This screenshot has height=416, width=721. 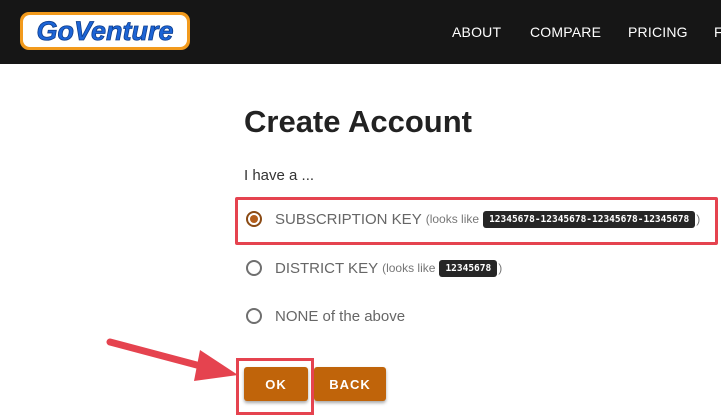 What do you see at coordinates (172, 359) in the screenshot?
I see `arrow-right-icon` at bounding box center [172, 359].